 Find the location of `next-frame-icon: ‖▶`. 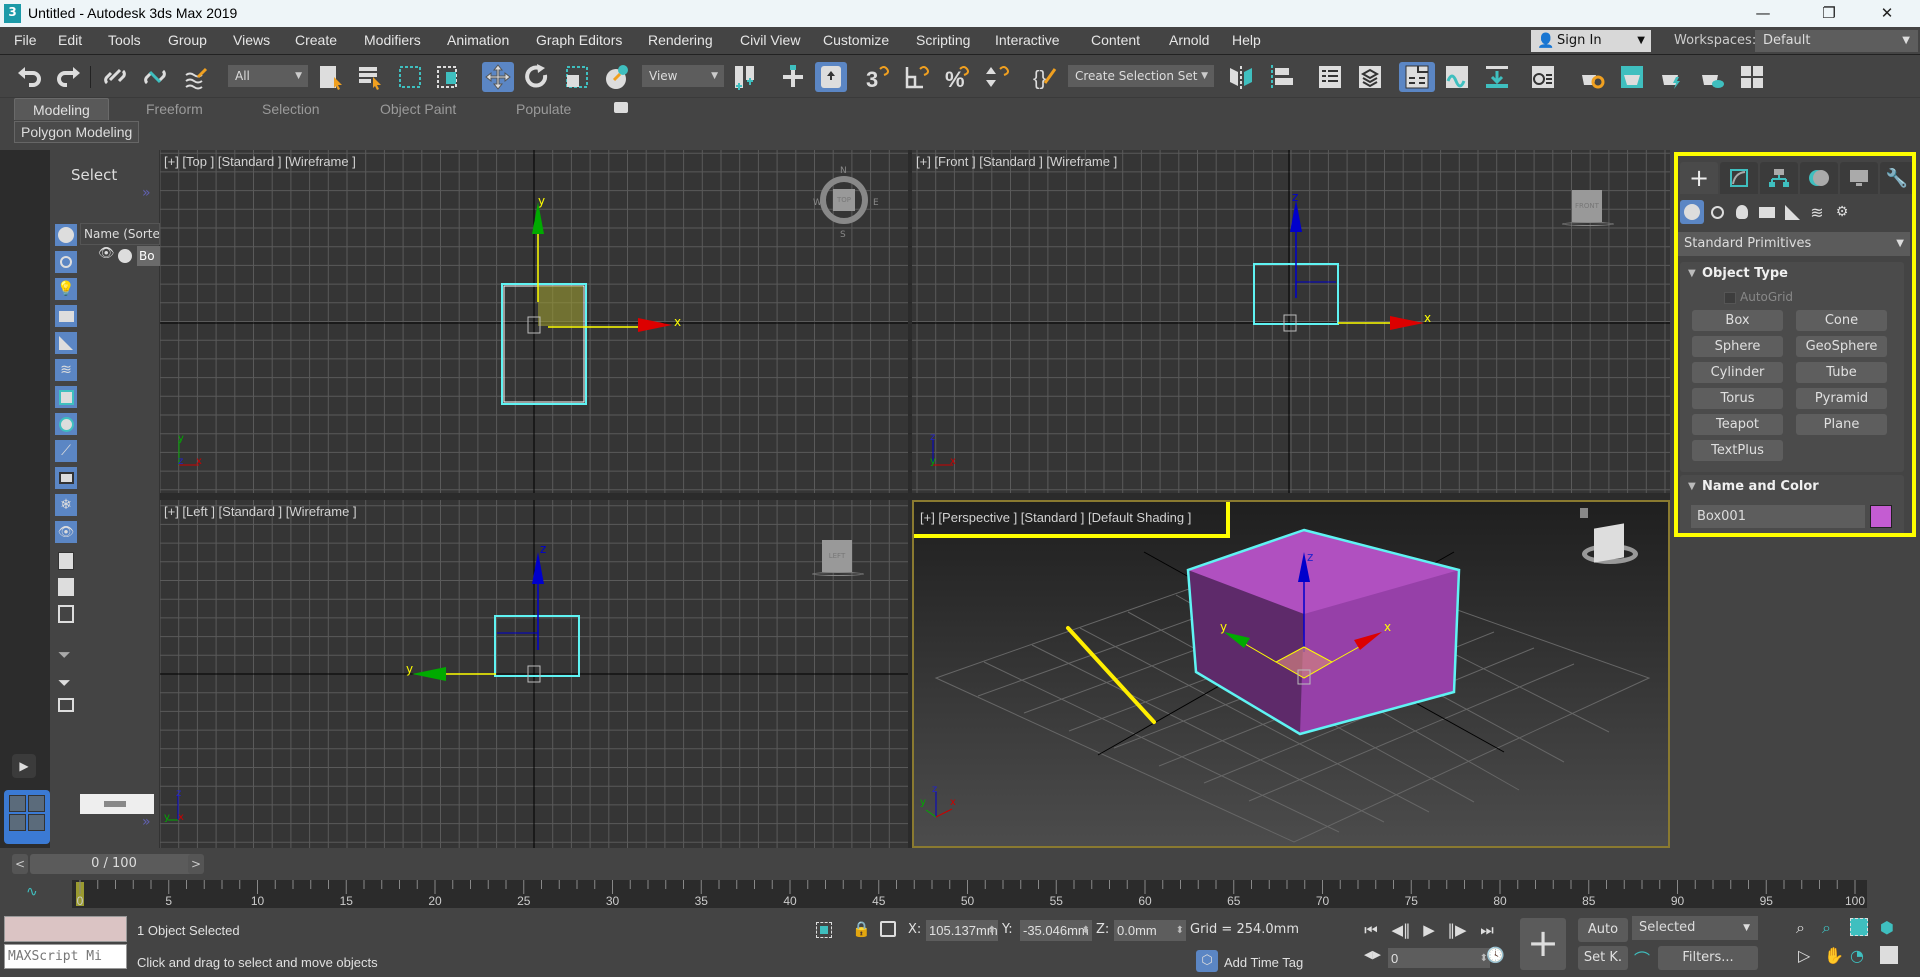

next-frame-icon: ‖▶ is located at coordinates (1457, 930).